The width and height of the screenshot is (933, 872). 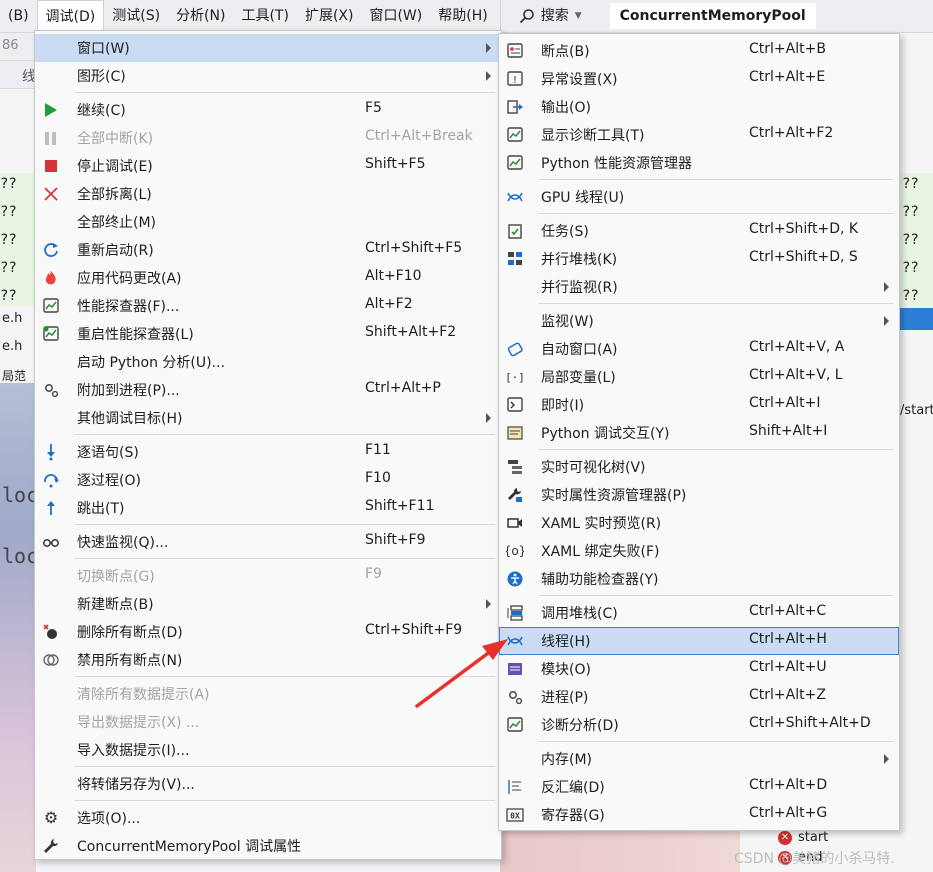 I want to click on menubar-item-build: (B), so click(x=18, y=16).